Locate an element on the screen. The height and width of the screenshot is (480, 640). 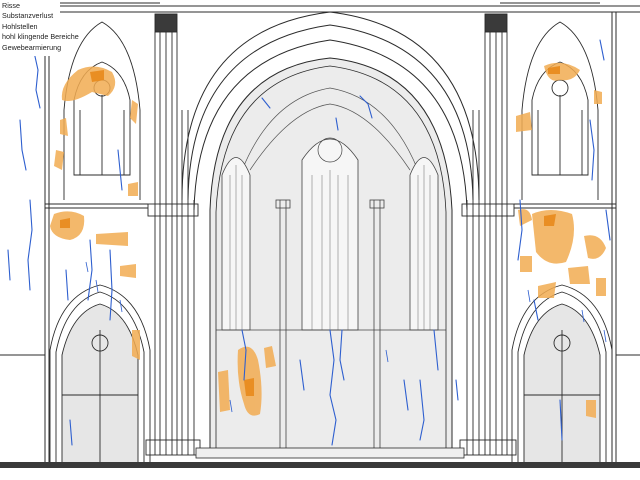
legend-item-hollow-spaces: Hohlstellen is located at coordinates (20, 26).